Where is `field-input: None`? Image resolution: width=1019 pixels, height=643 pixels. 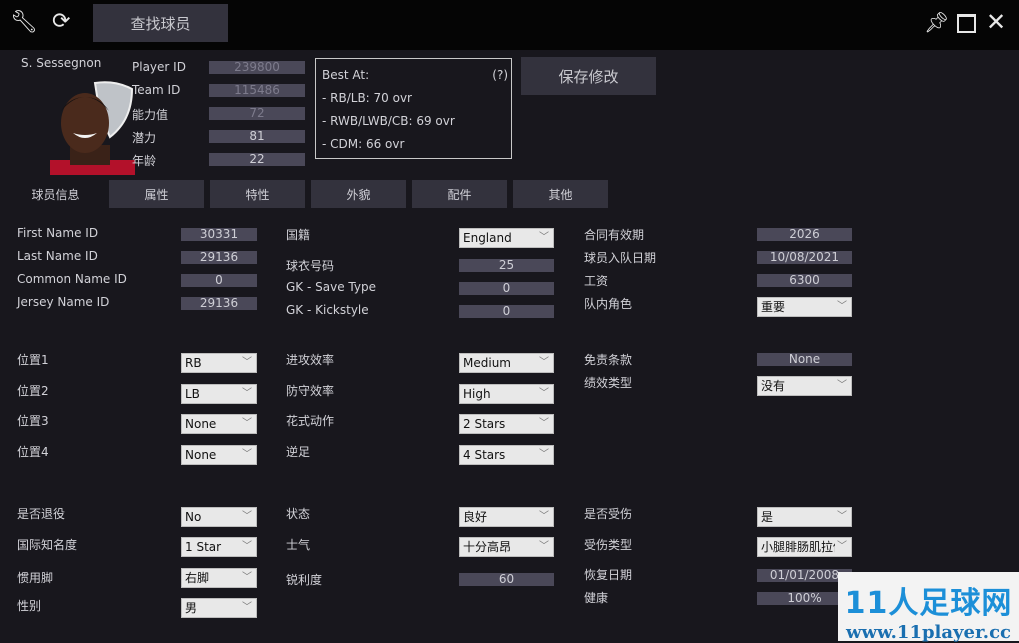
field-input: None is located at coordinates (804, 359).